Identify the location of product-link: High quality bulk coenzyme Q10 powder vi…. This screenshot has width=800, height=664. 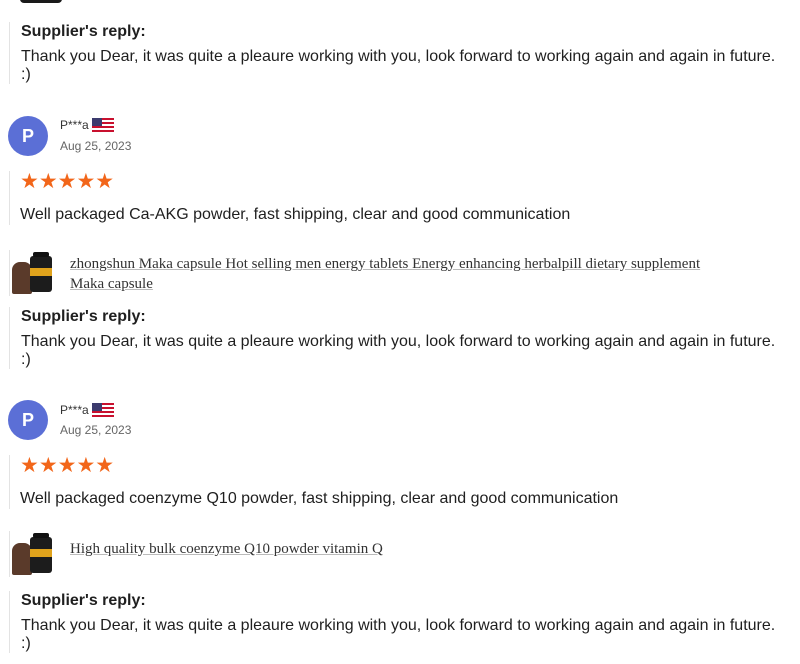
(390, 549).